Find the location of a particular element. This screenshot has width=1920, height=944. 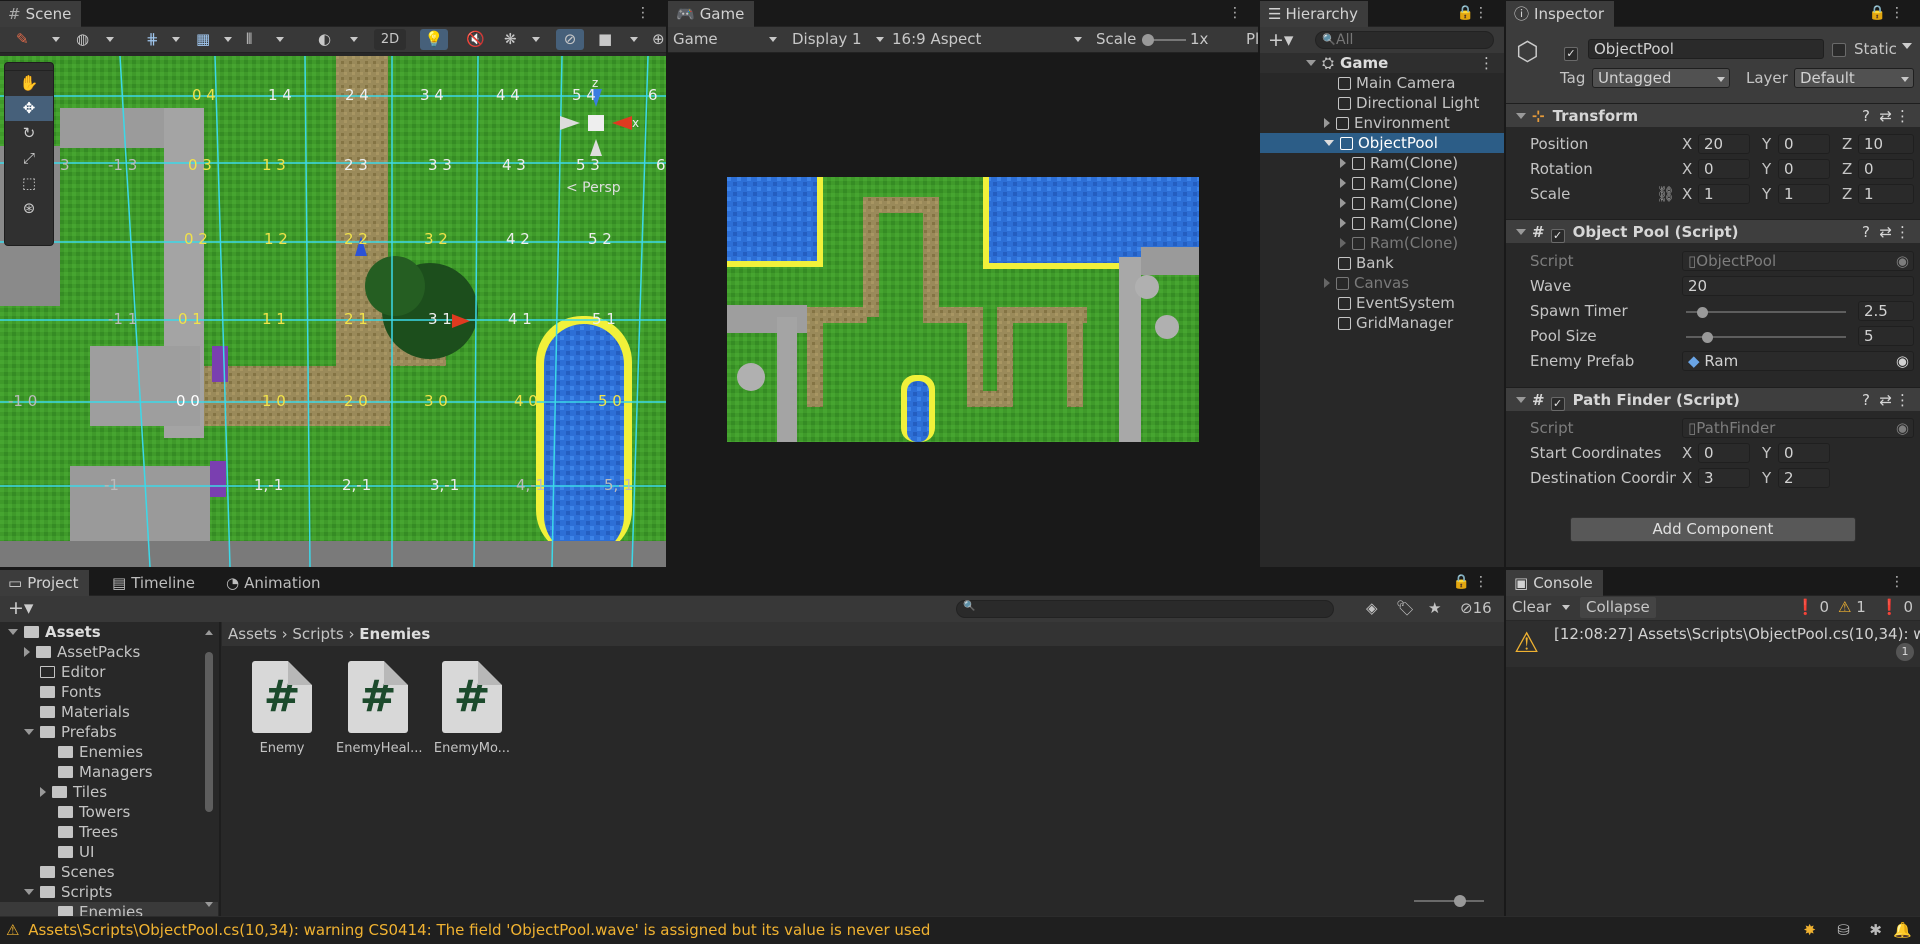

hidden-objects-icon: ⊘ is located at coordinates (570, 39).